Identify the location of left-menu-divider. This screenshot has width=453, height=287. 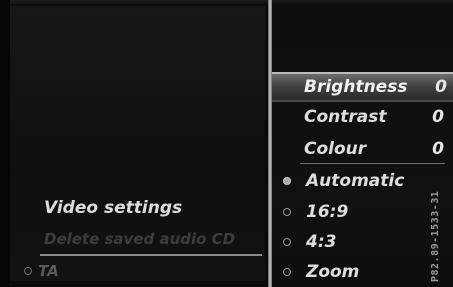
(151, 255).